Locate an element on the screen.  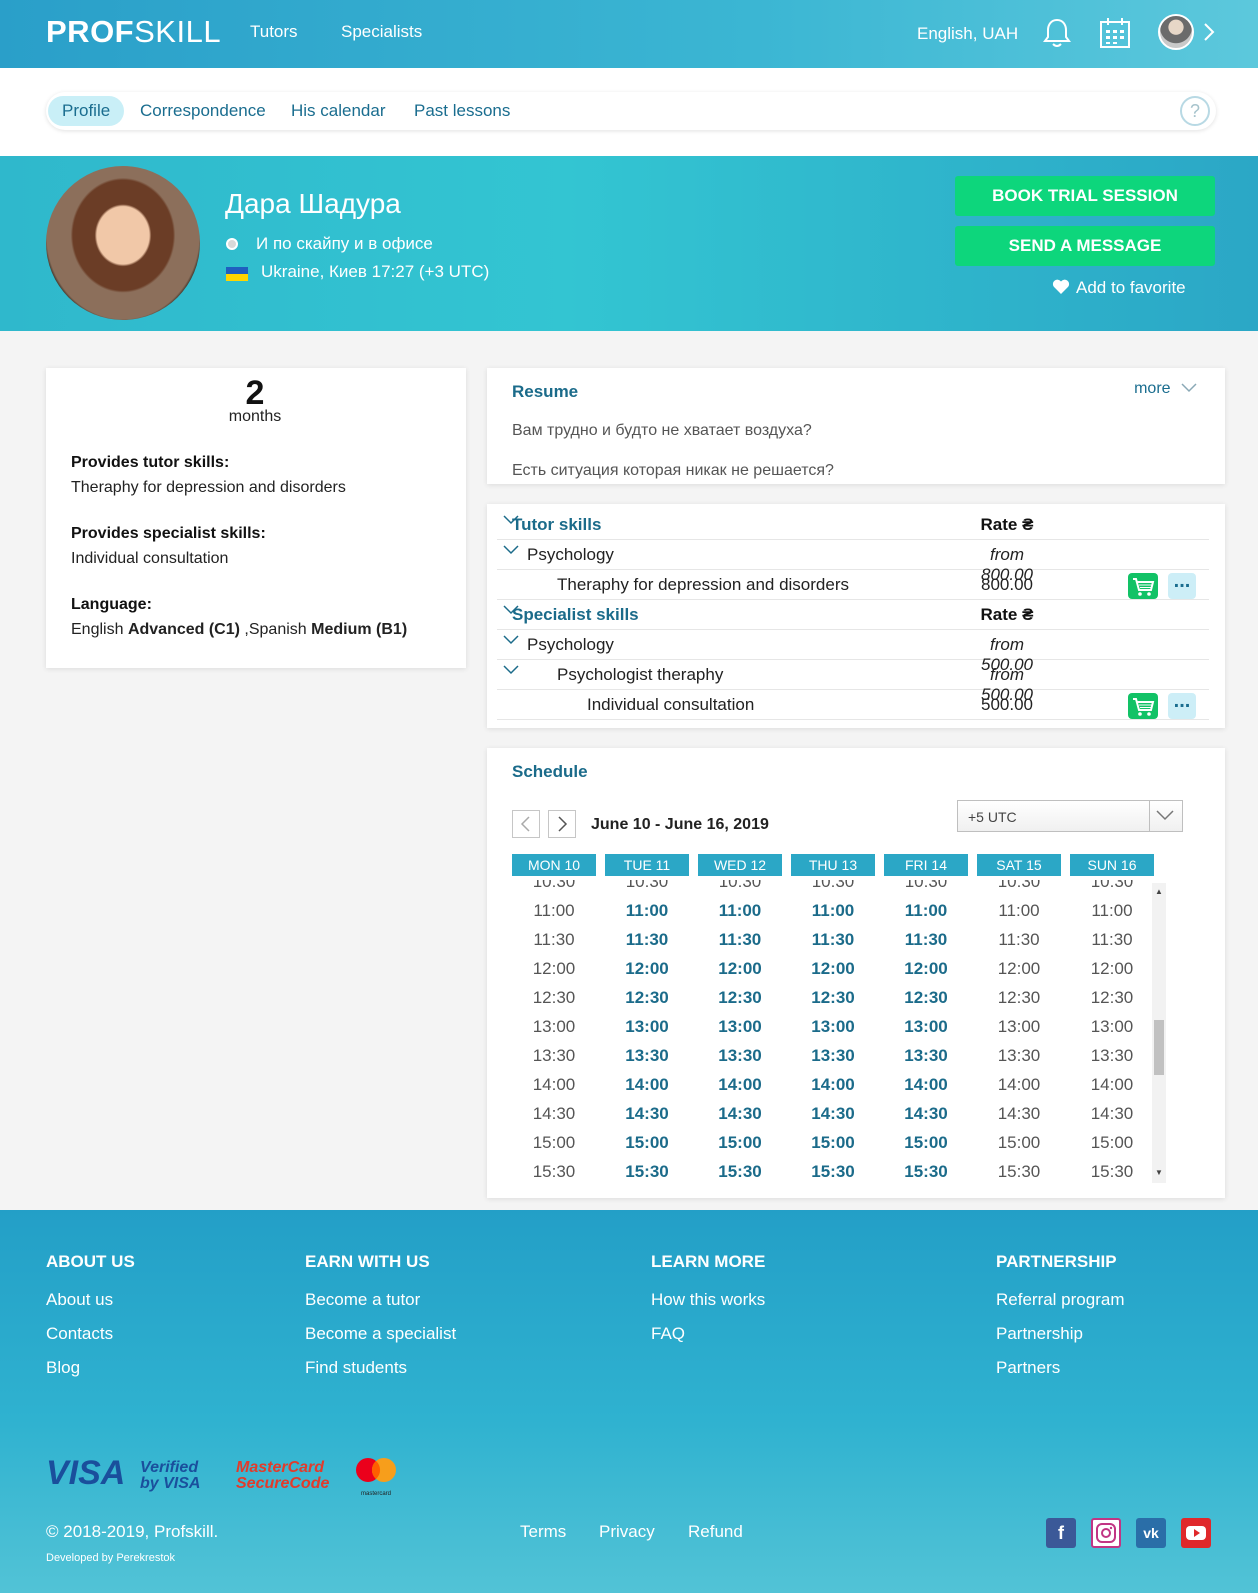
skill-group-row: Psychology from 800.00 is located at coordinates (853, 562).